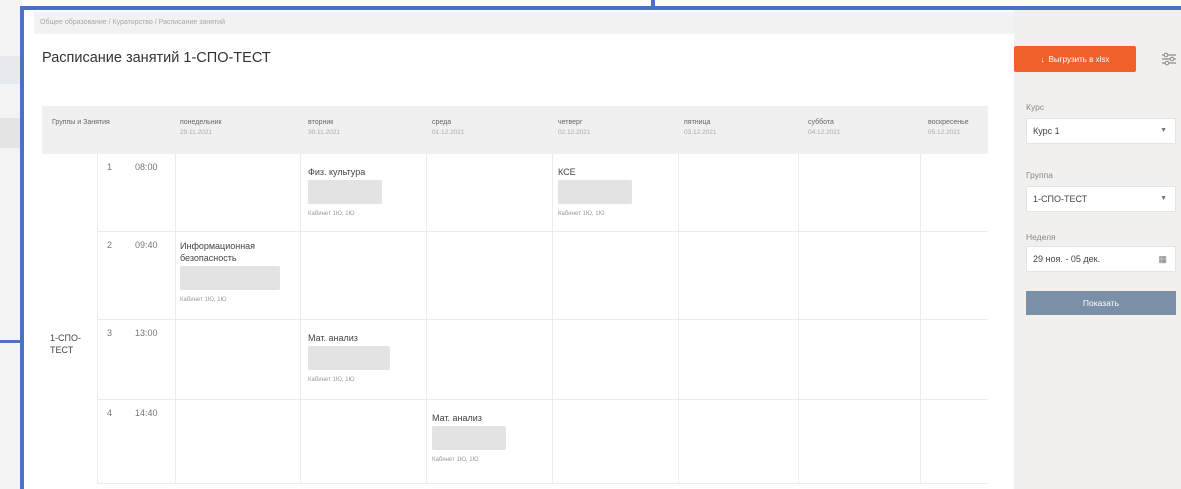 This screenshot has height=489, width=1181. Describe the element at coordinates (1035, 107) in the screenshot. I see `course-label: Курс` at that location.